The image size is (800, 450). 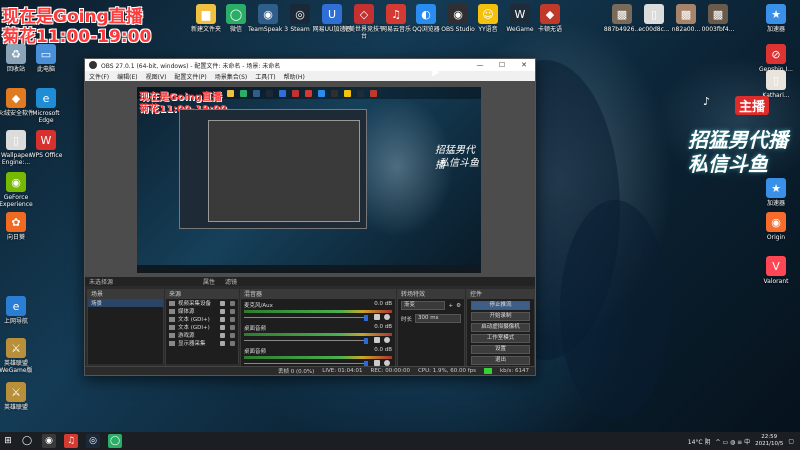 I want to click on wps-icon: W, so click(x=46, y=140).